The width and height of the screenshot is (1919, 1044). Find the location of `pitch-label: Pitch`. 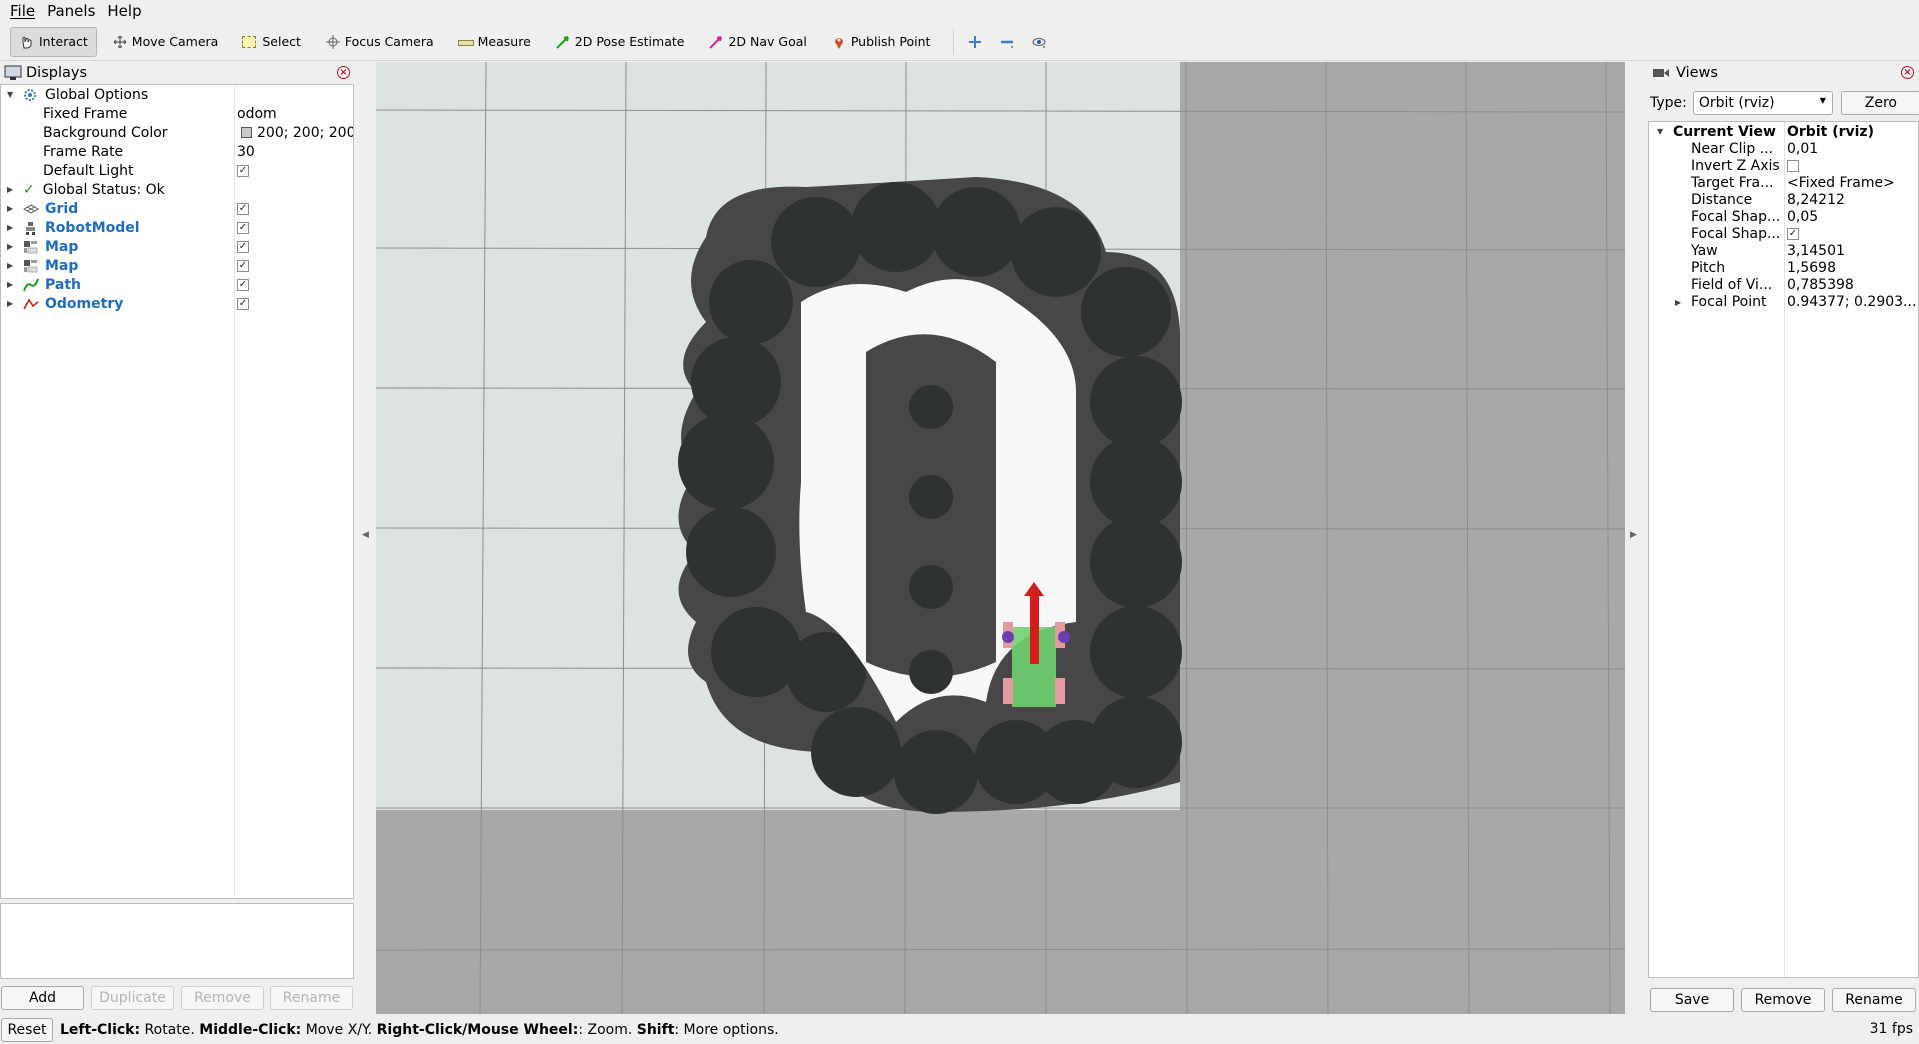

pitch-label: Pitch is located at coordinates (1708, 267).